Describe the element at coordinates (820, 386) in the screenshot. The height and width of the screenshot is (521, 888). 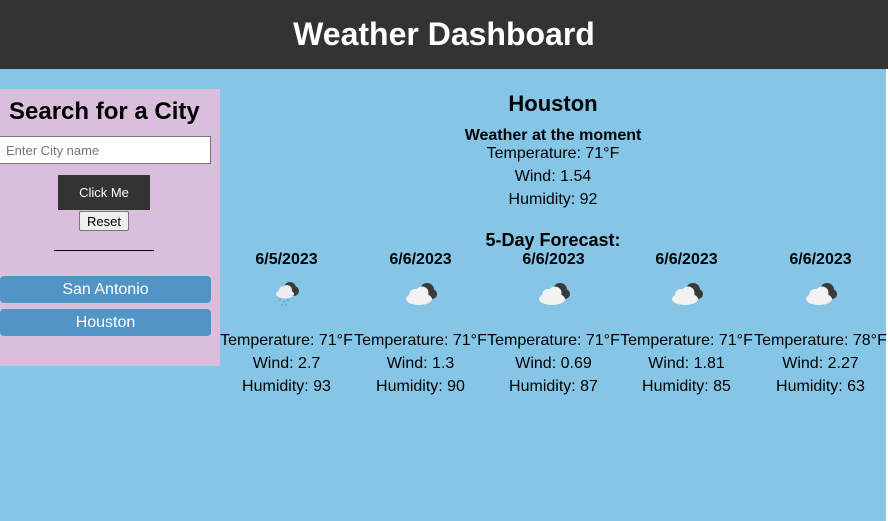
I see `forecast-humidity: Humidity: 63` at that location.